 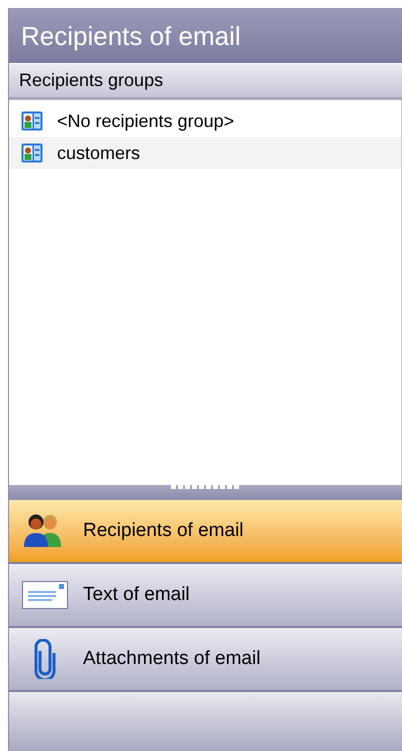 What do you see at coordinates (131, 35) in the screenshot?
I see `panel-title: Recipients of email` at bounding box center [131, 35].